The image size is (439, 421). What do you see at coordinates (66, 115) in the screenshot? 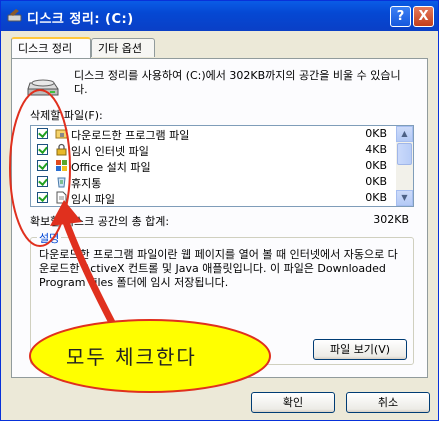
I see `files-to-delete-label: 삭제할 파일(F):` at bounding box center [66, 115].